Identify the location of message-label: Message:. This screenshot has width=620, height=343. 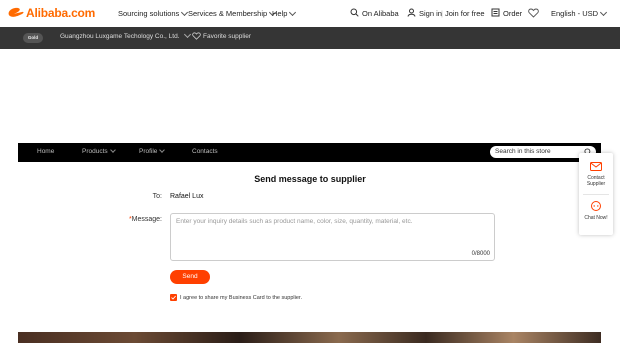
(146, 219).